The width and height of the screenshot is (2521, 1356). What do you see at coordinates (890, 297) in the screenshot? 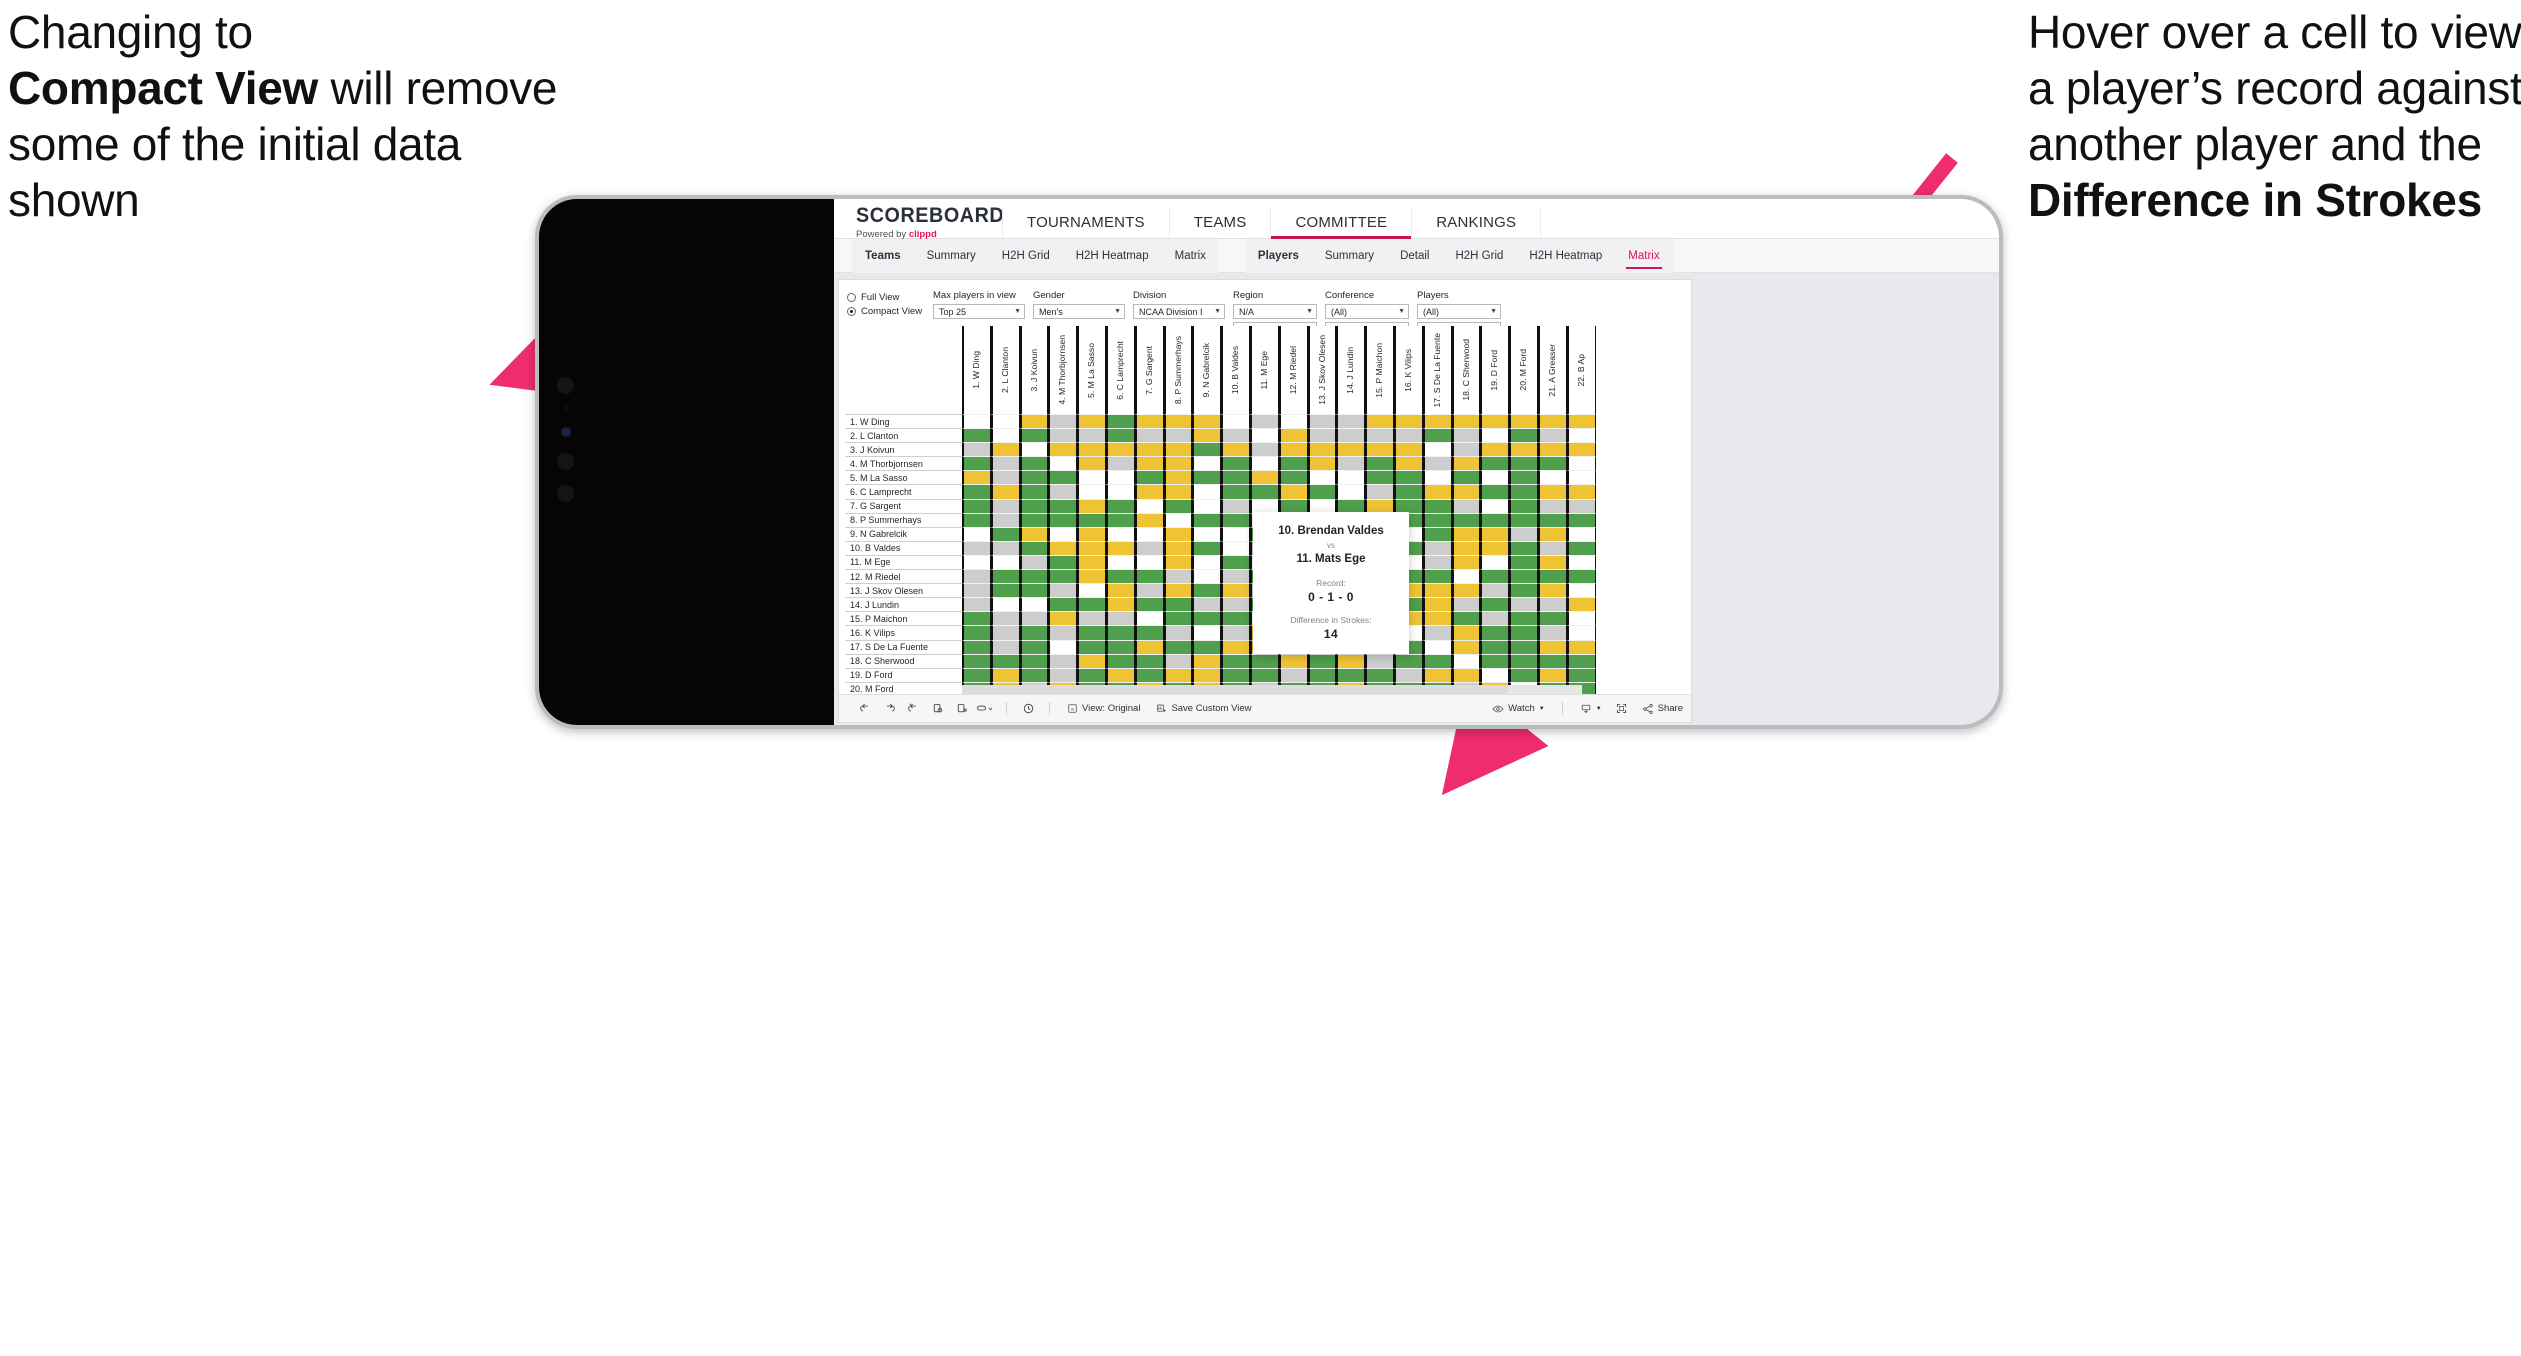
I see `radio-full-view: Full View` at bounding box center [890, 297].